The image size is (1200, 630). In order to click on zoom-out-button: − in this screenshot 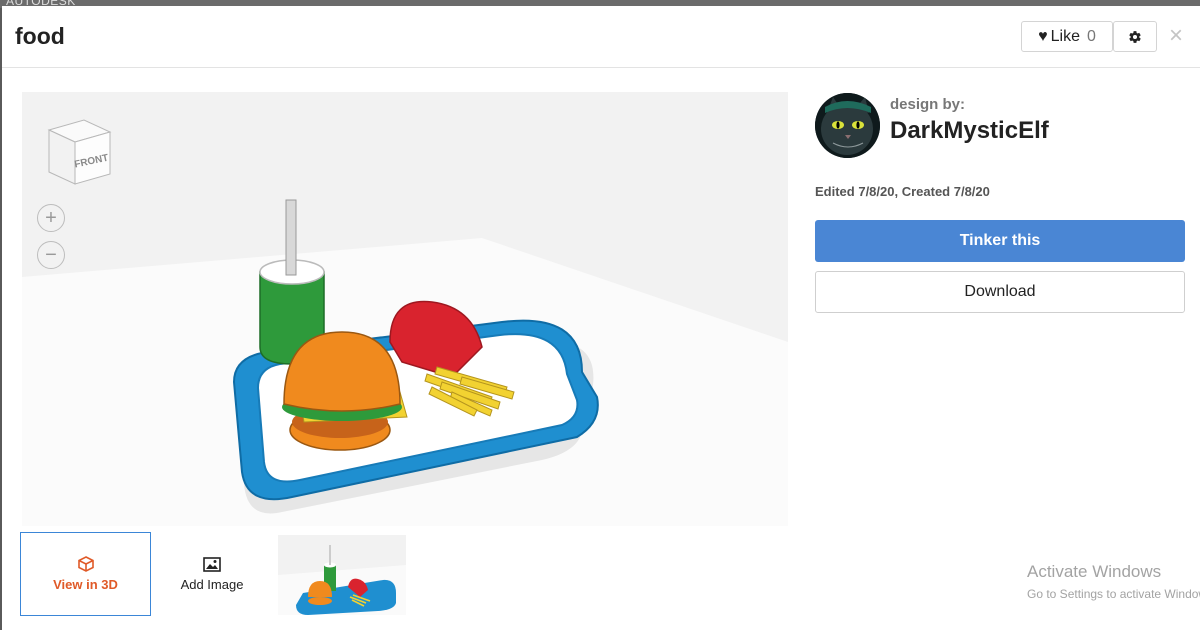, I will do `click(51, 255)`.